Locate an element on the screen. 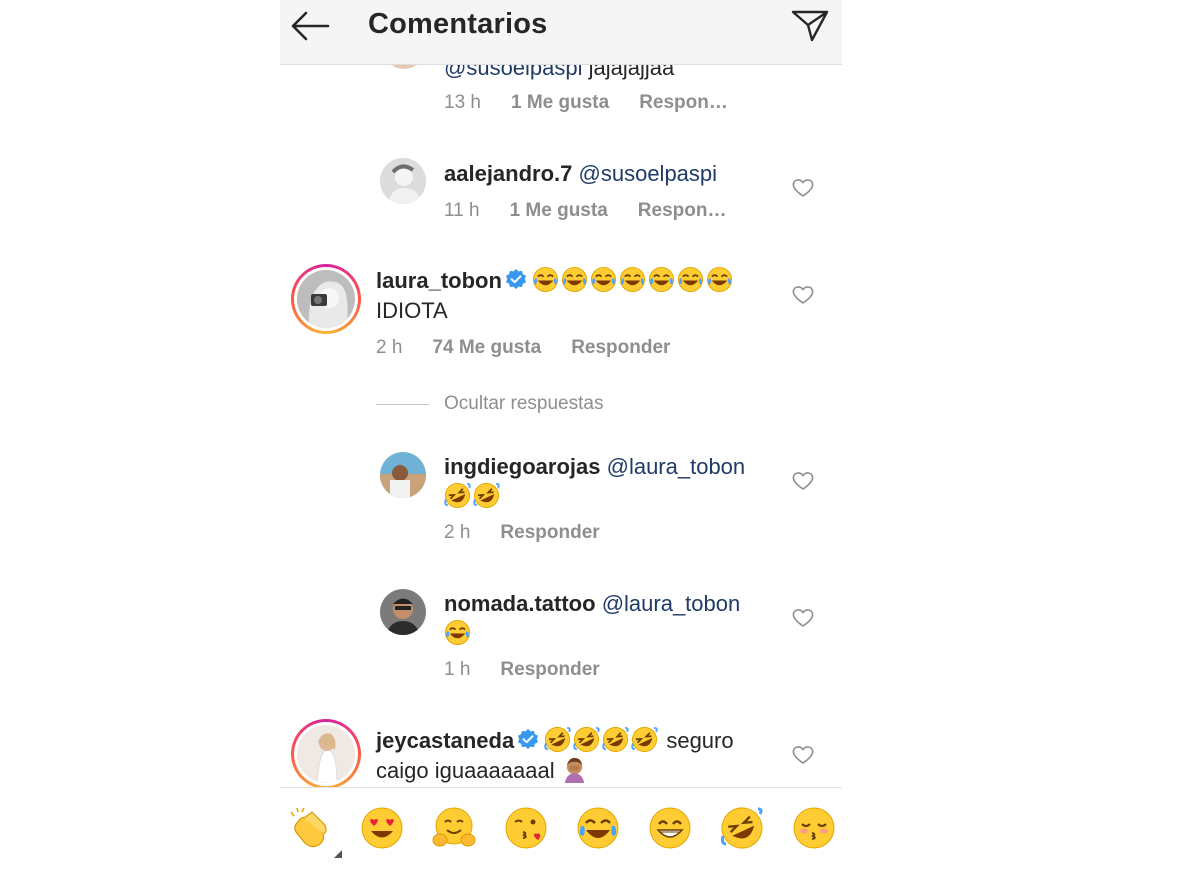  face-blowing-kiss-icon is located at coordinates (526, 828).